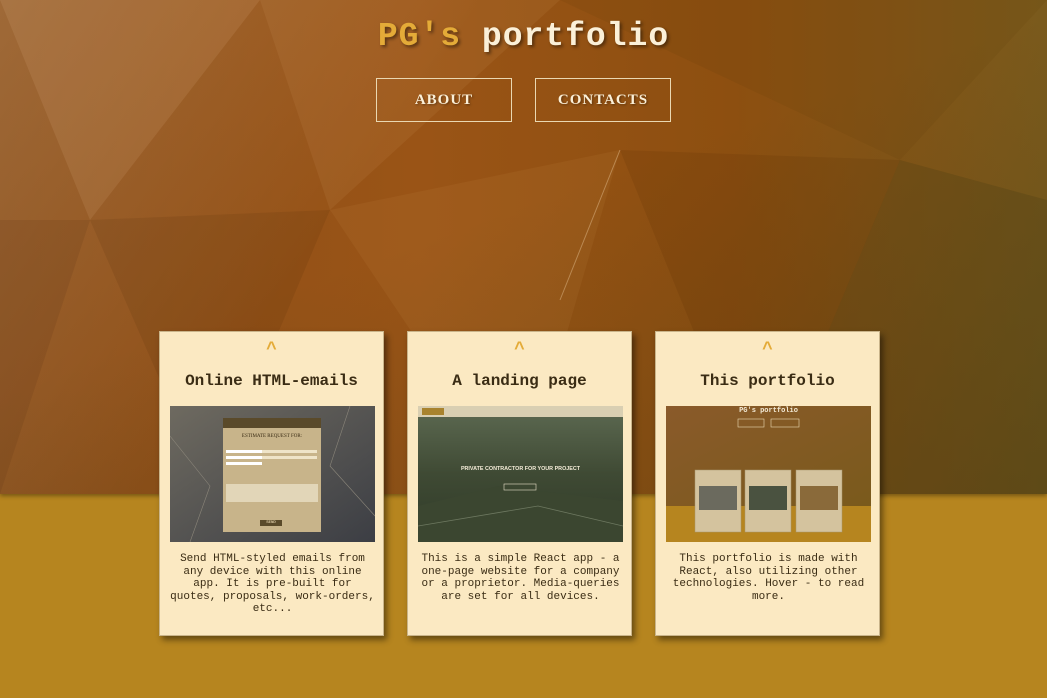 The height and width of the screenshot is (698, 1047). What do you see at coordinates (271, 523) in the screenshot?
I see `thumb-send-label: SEND` at bounding box center [271, 523].